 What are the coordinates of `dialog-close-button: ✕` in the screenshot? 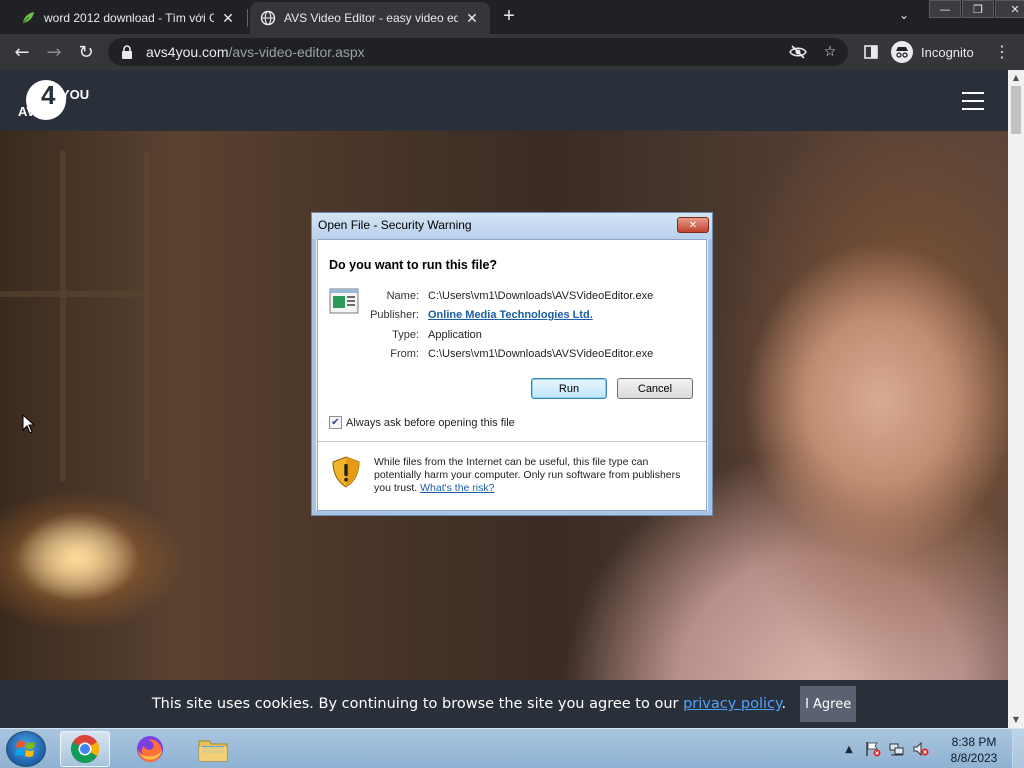 It's located at (693, 225).